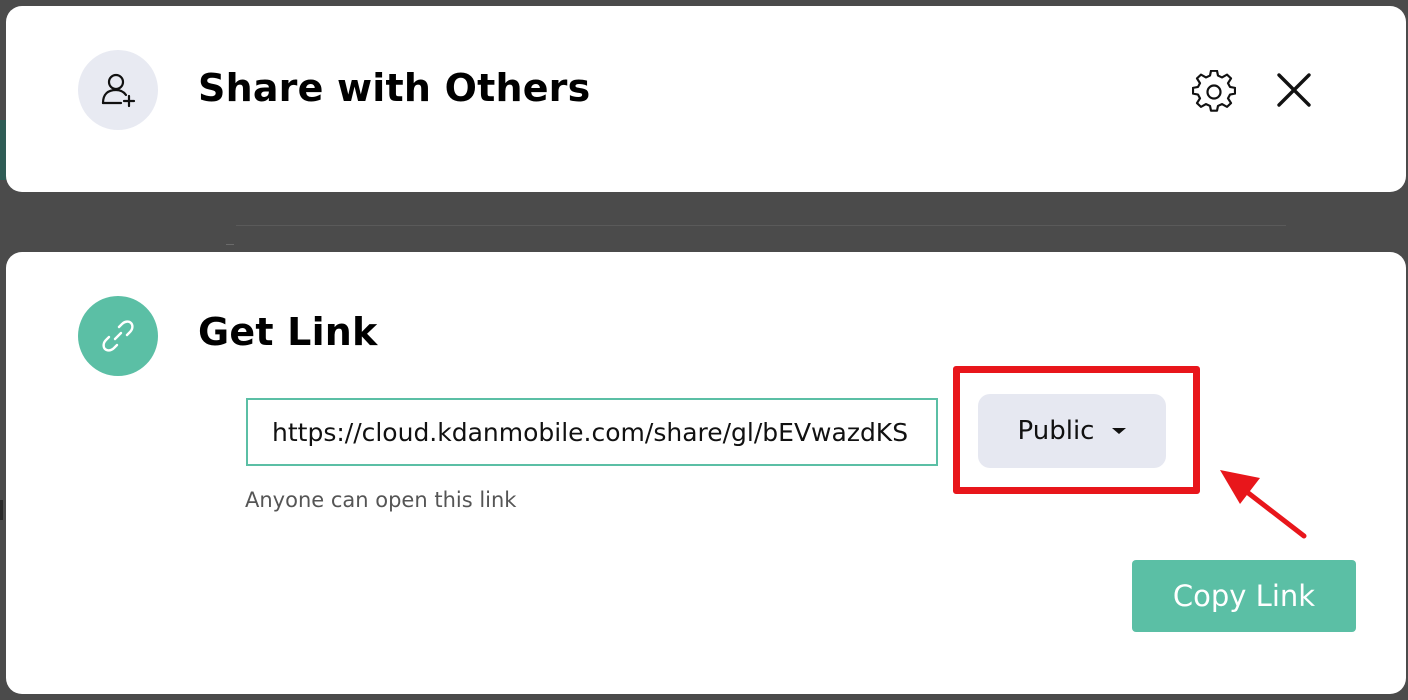 The height and width of the screenshot is (700, 1408). What do you see at coordinates (1214, 92) in the screenshot?
I see `gear-icon` at bounding box center [1214, 92].